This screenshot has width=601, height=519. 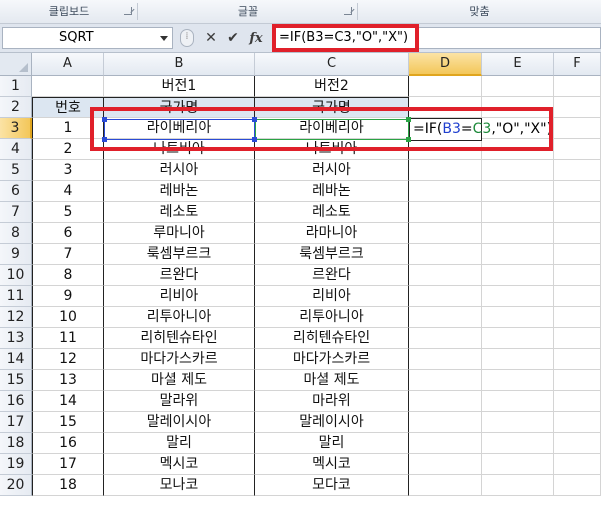 I want to click on cell-d19, so click(x=445, y=464).